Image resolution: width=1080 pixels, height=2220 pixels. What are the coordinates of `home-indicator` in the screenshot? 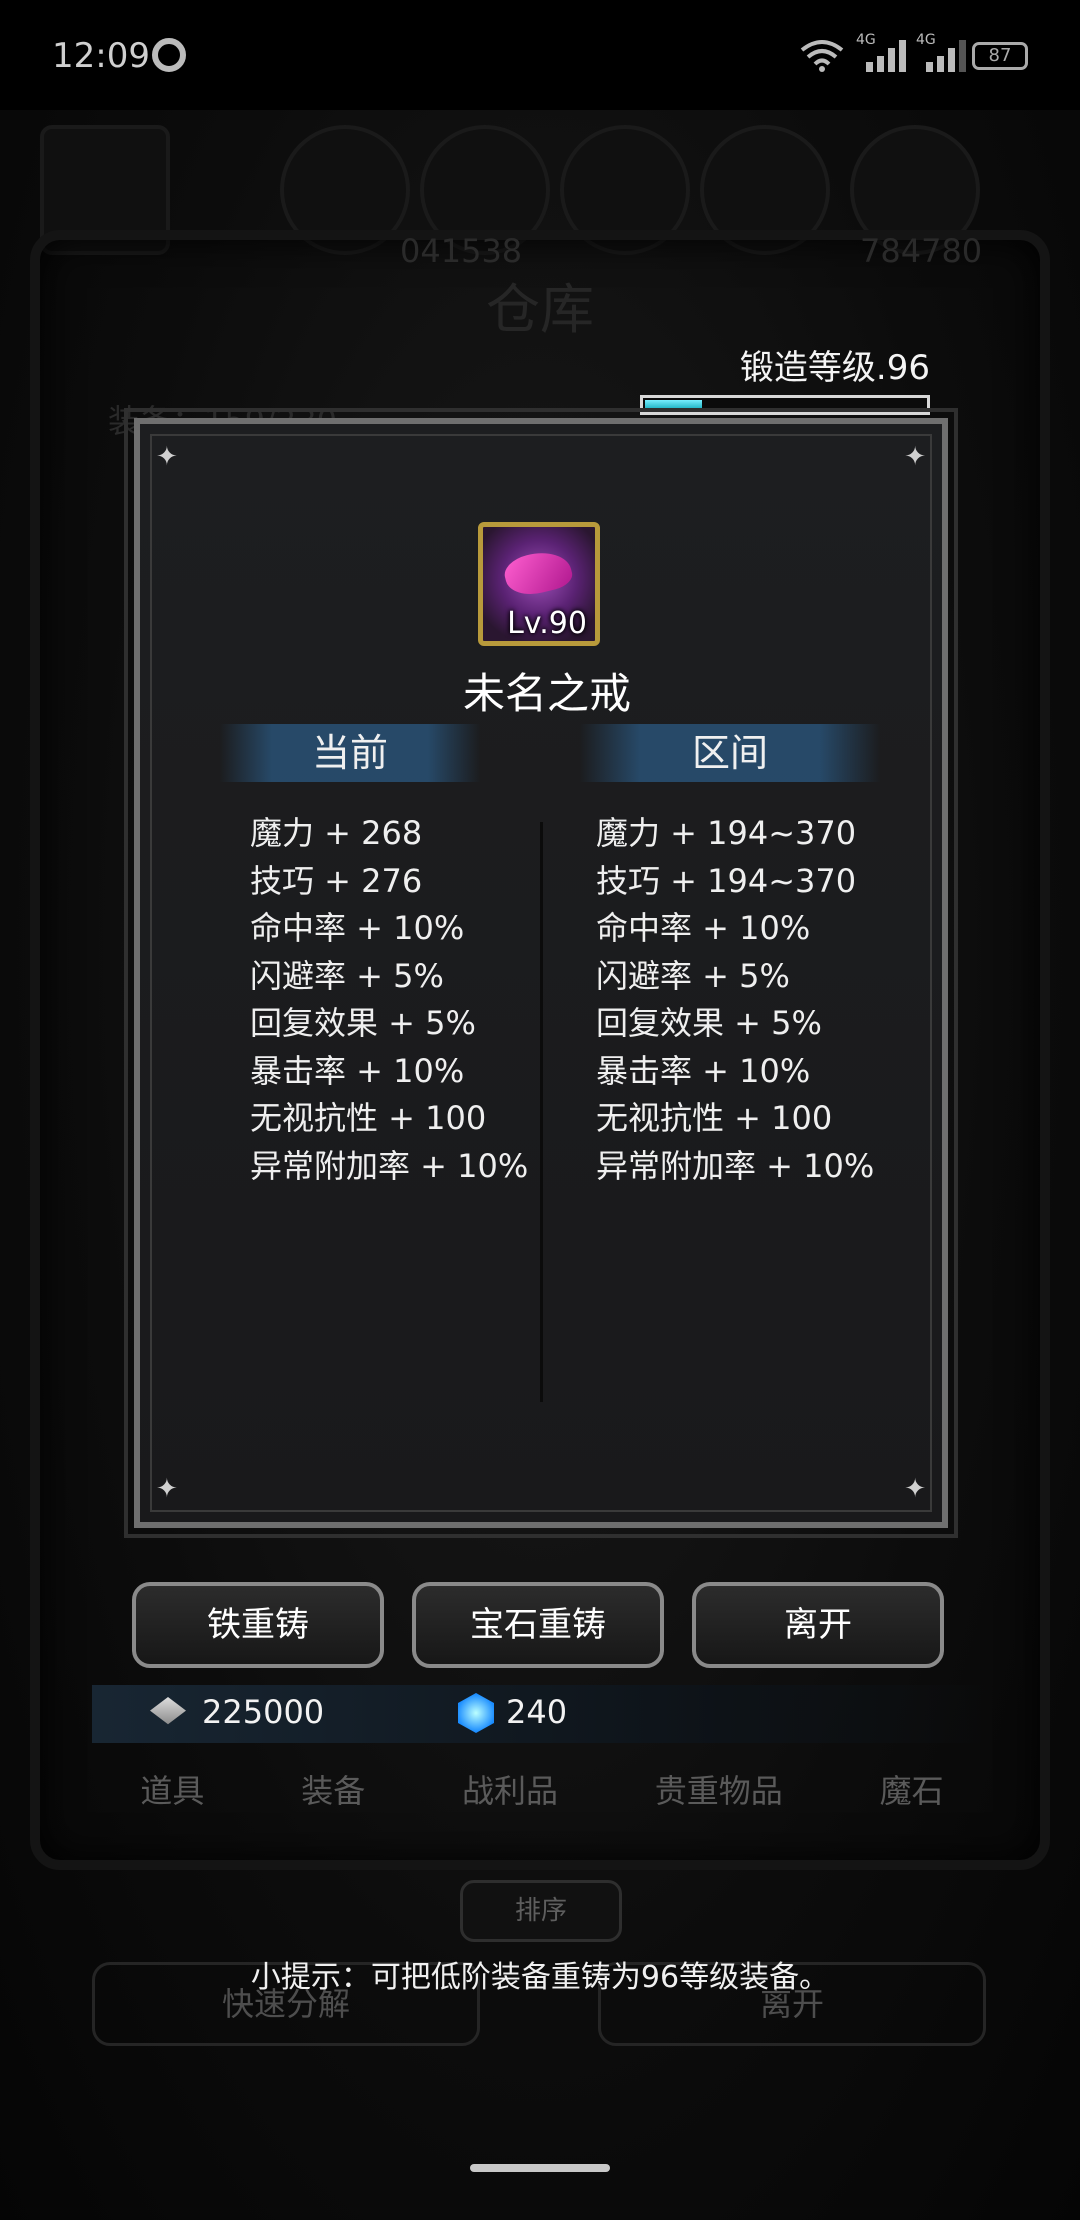 It's located at (540, 2168).